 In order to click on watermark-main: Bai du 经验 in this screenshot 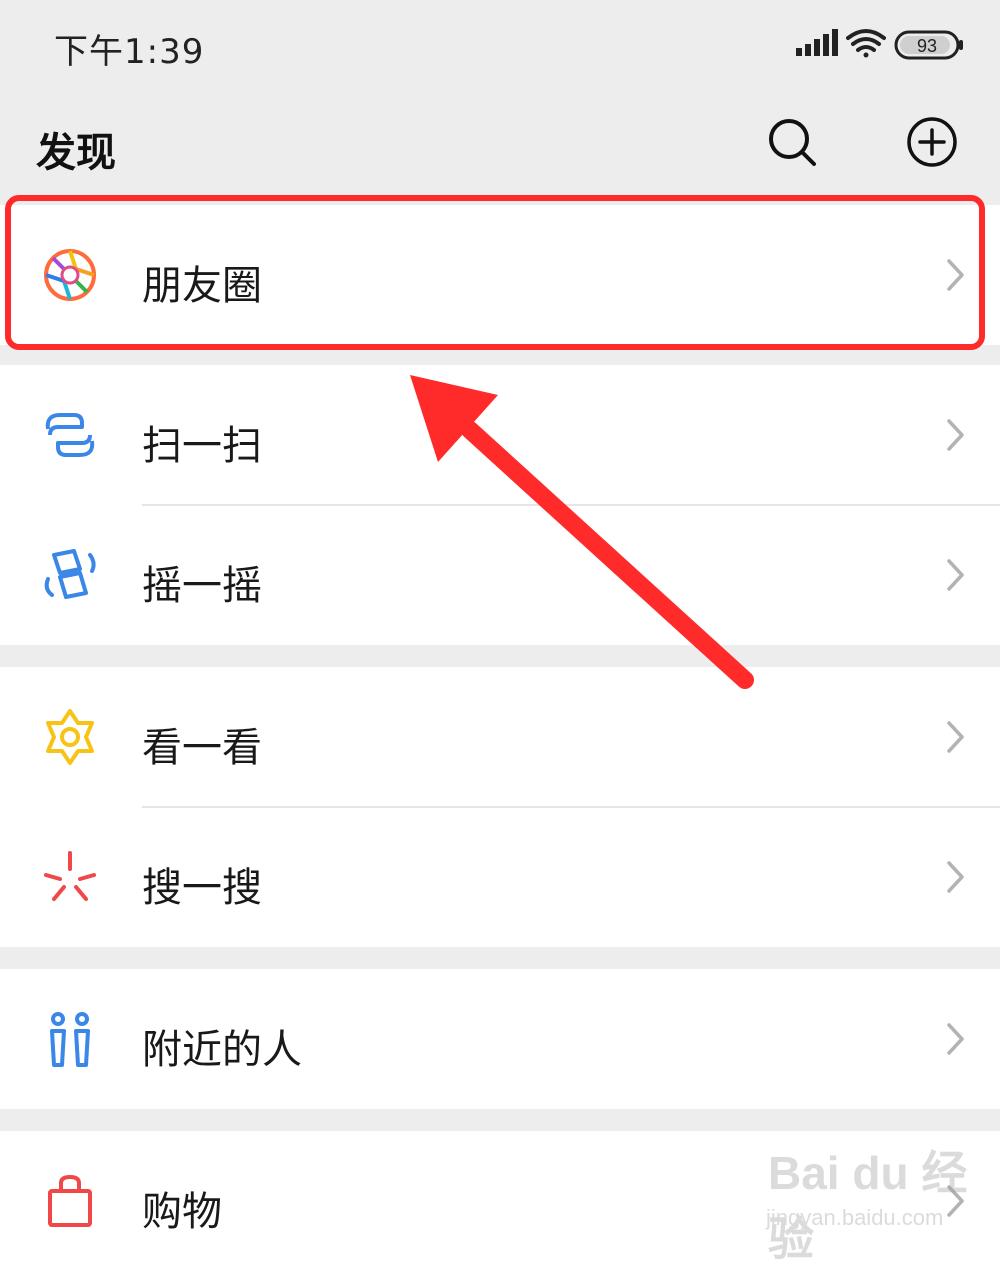, I will do `click(868, 1206)`.